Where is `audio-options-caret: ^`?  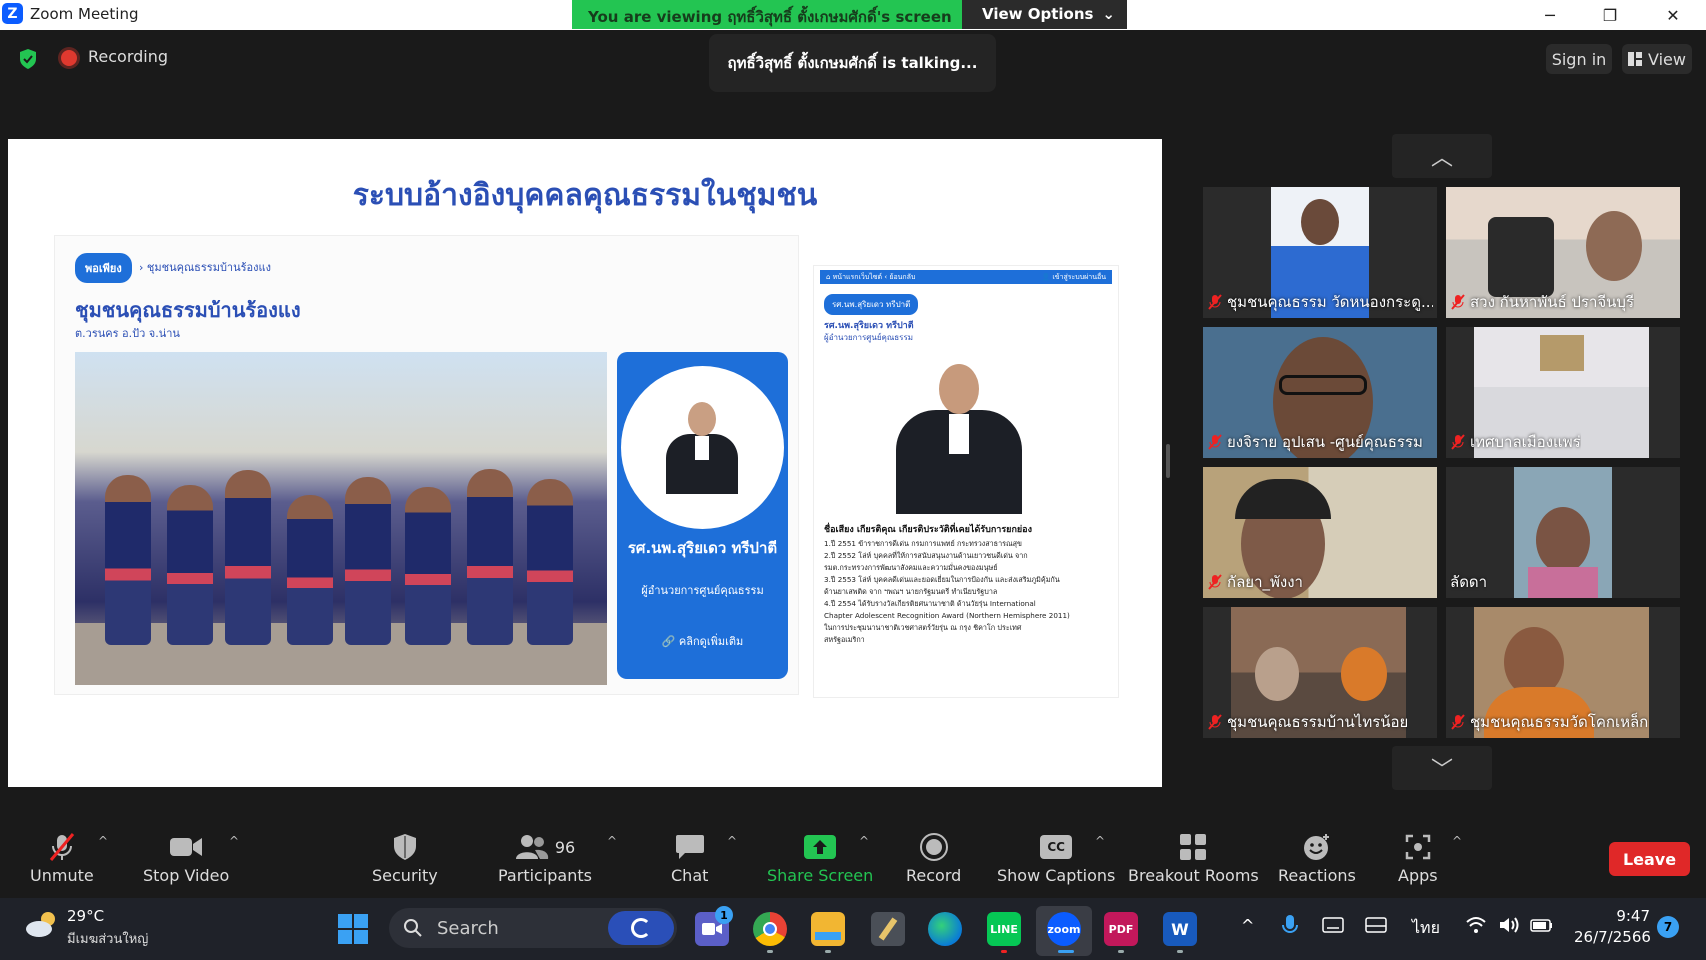
audio-options-caret: ^ is located at coordinates (103, 841).